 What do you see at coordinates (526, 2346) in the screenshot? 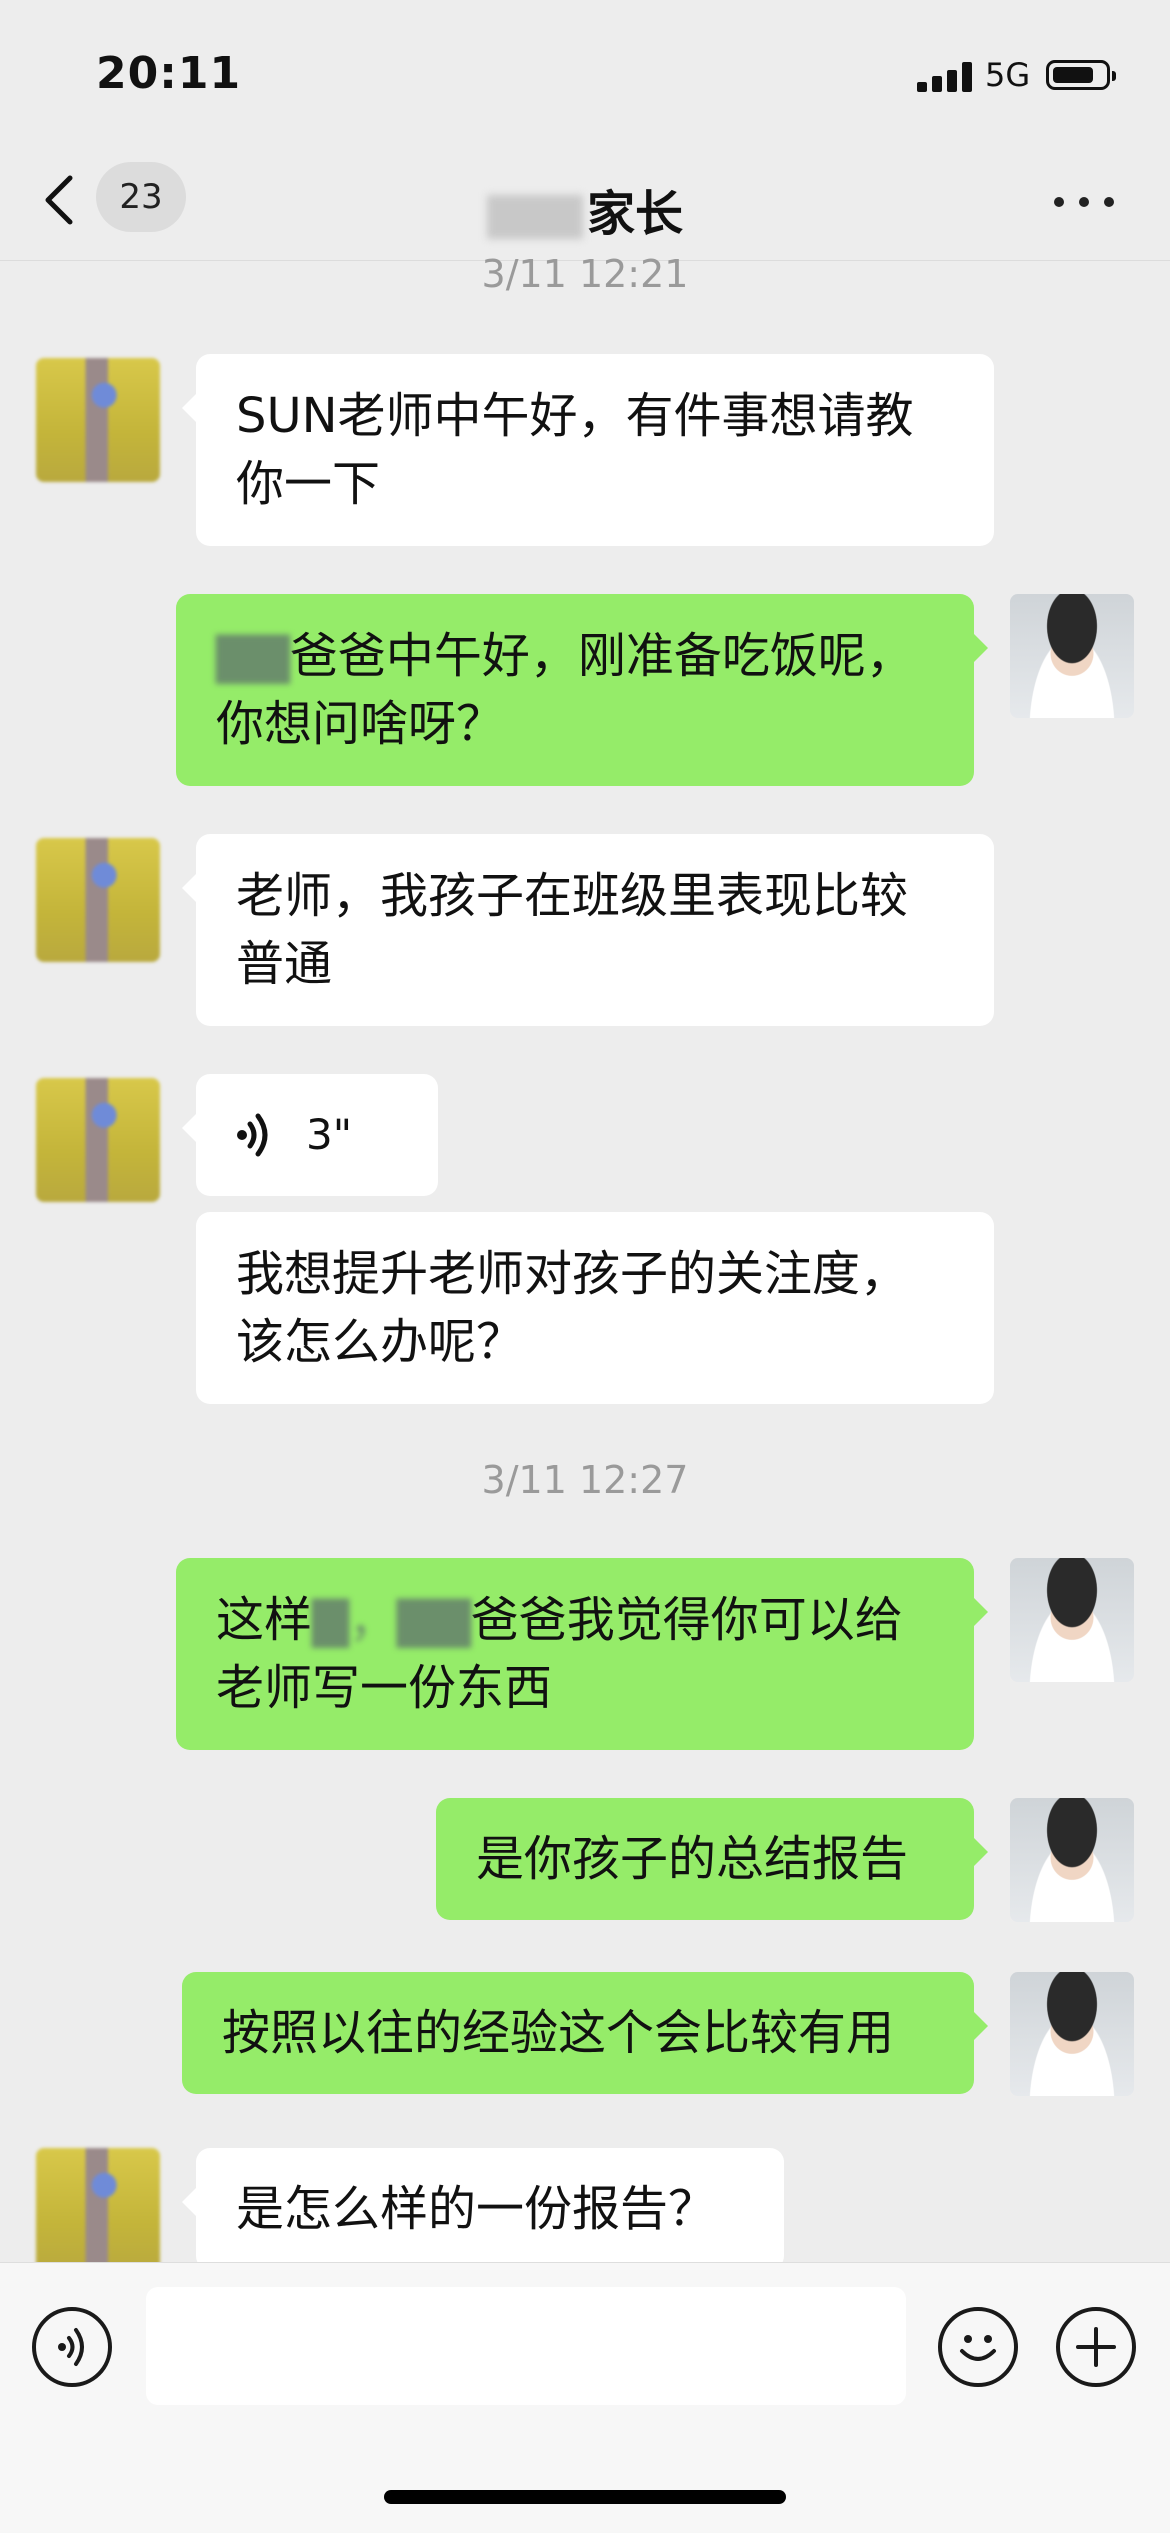
I see `message-input` at bounding box center [526, 2346].